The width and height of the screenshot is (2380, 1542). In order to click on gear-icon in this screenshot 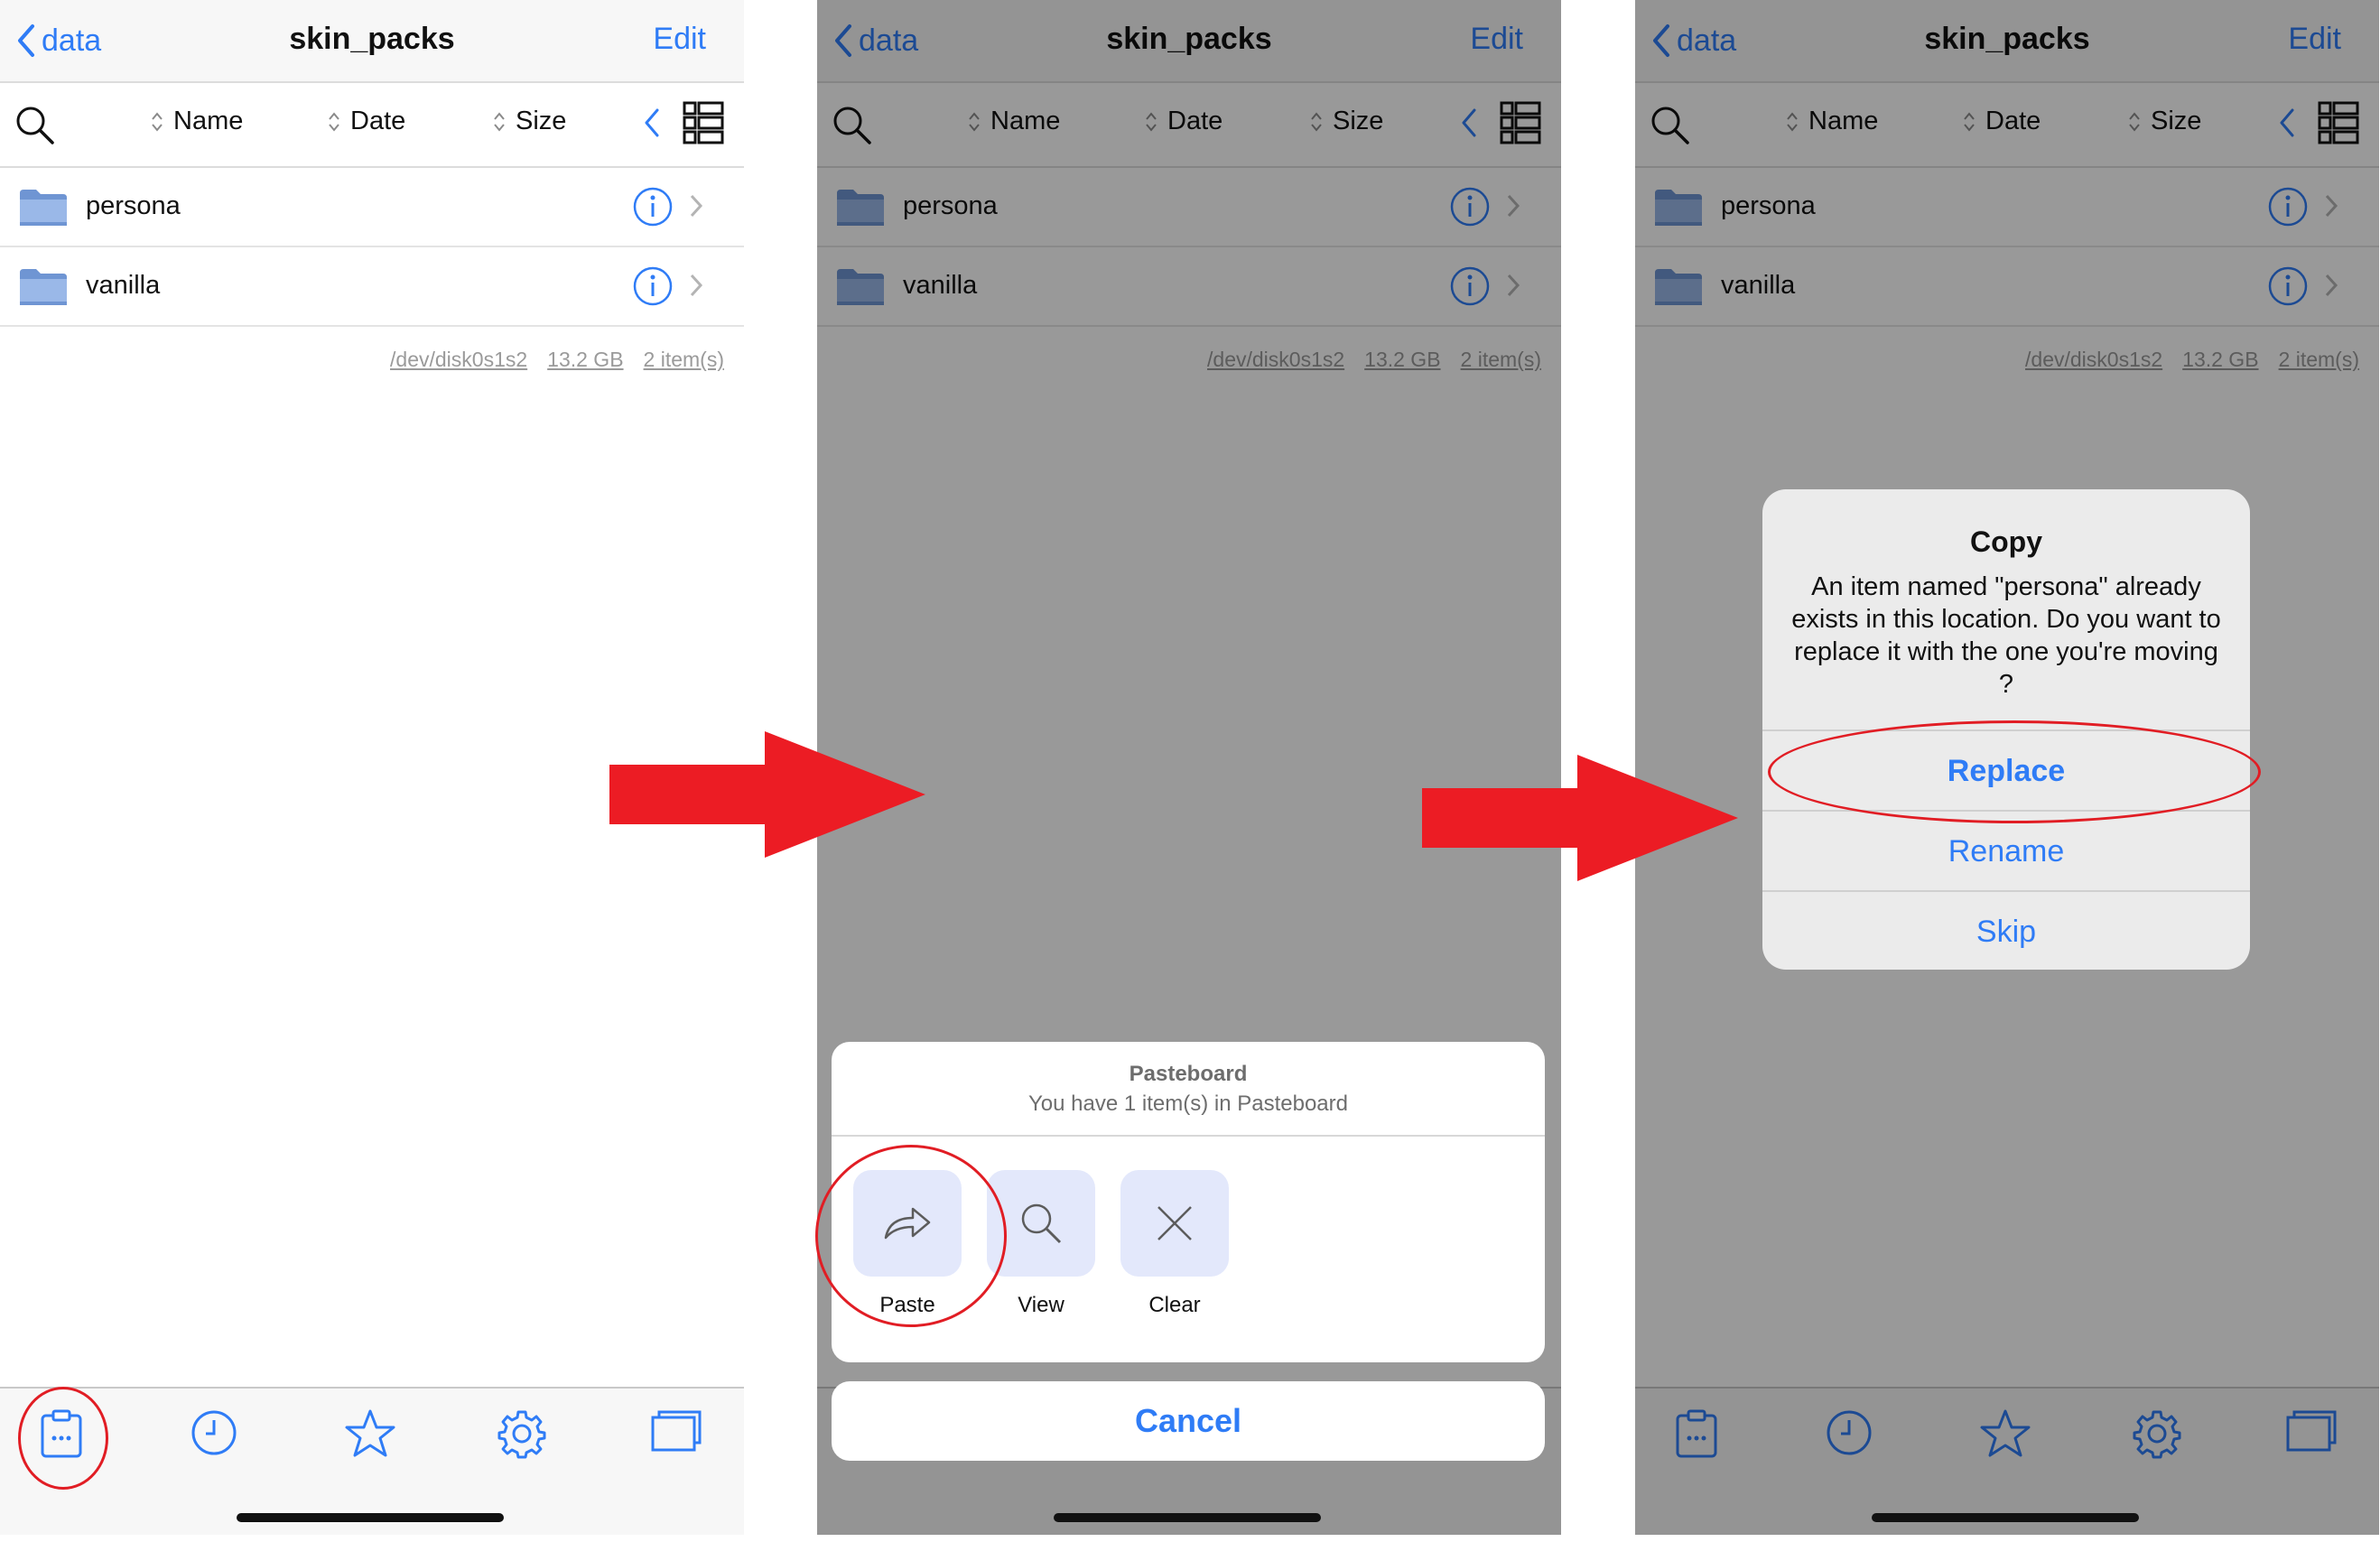, I will do `click(522, 1434)`.